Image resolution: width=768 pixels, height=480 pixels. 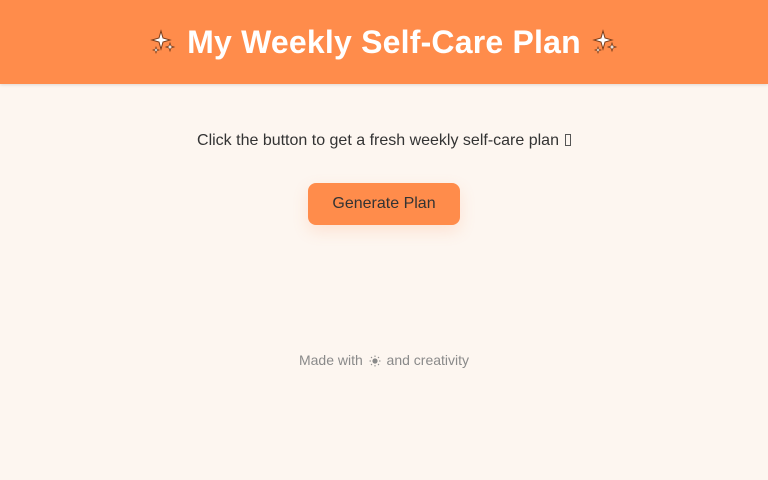 I want to click on footer: Made with and creativity, so click(x=384, y=361).